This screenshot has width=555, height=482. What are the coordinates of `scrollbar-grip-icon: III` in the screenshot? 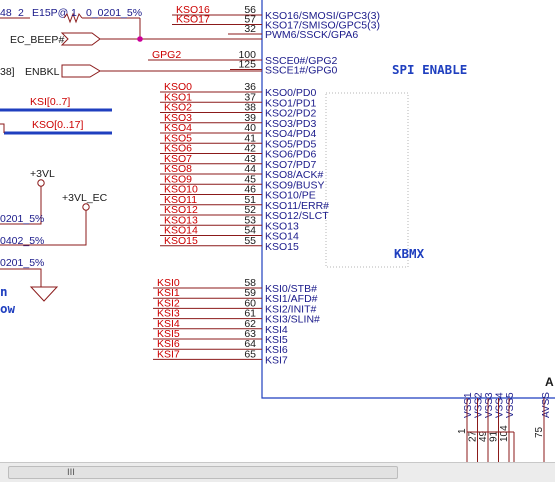 It's located at (71, 473).